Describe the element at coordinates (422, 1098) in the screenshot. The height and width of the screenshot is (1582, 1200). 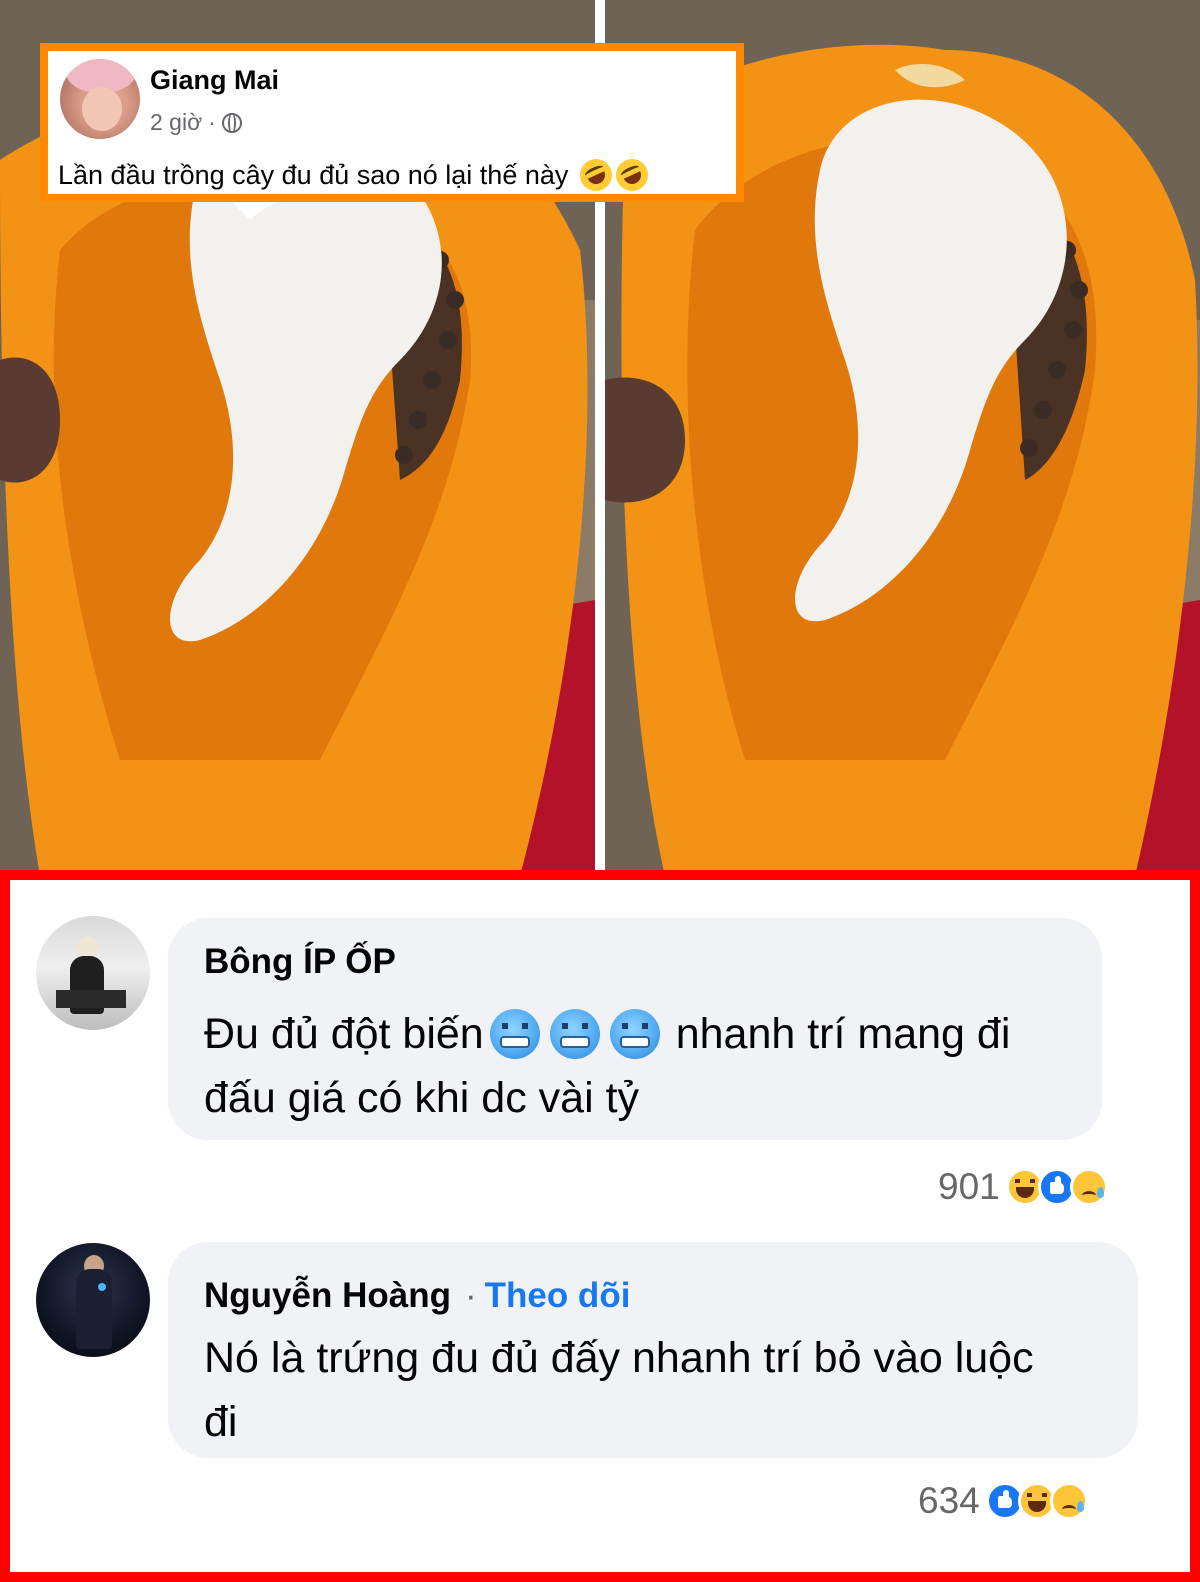
I see `comment-text-part: đấu giá có khi dc vài tỷ` at that location.